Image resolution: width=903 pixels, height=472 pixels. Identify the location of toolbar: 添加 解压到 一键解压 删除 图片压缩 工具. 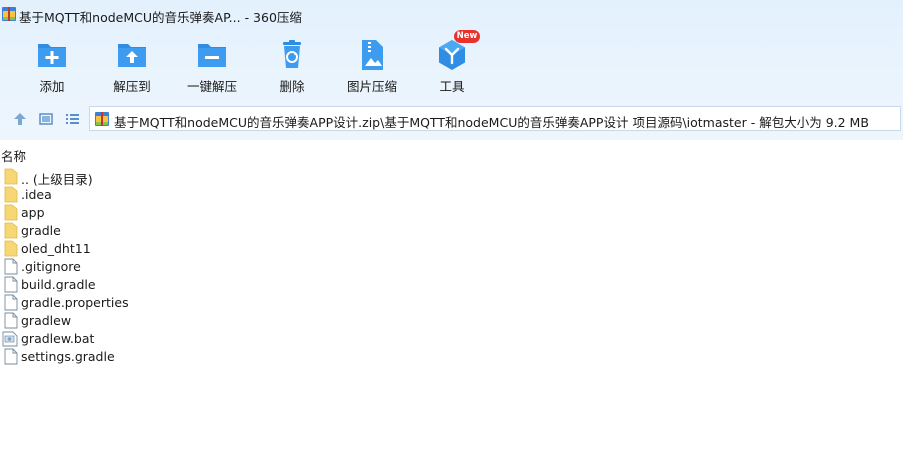
(451, 66).